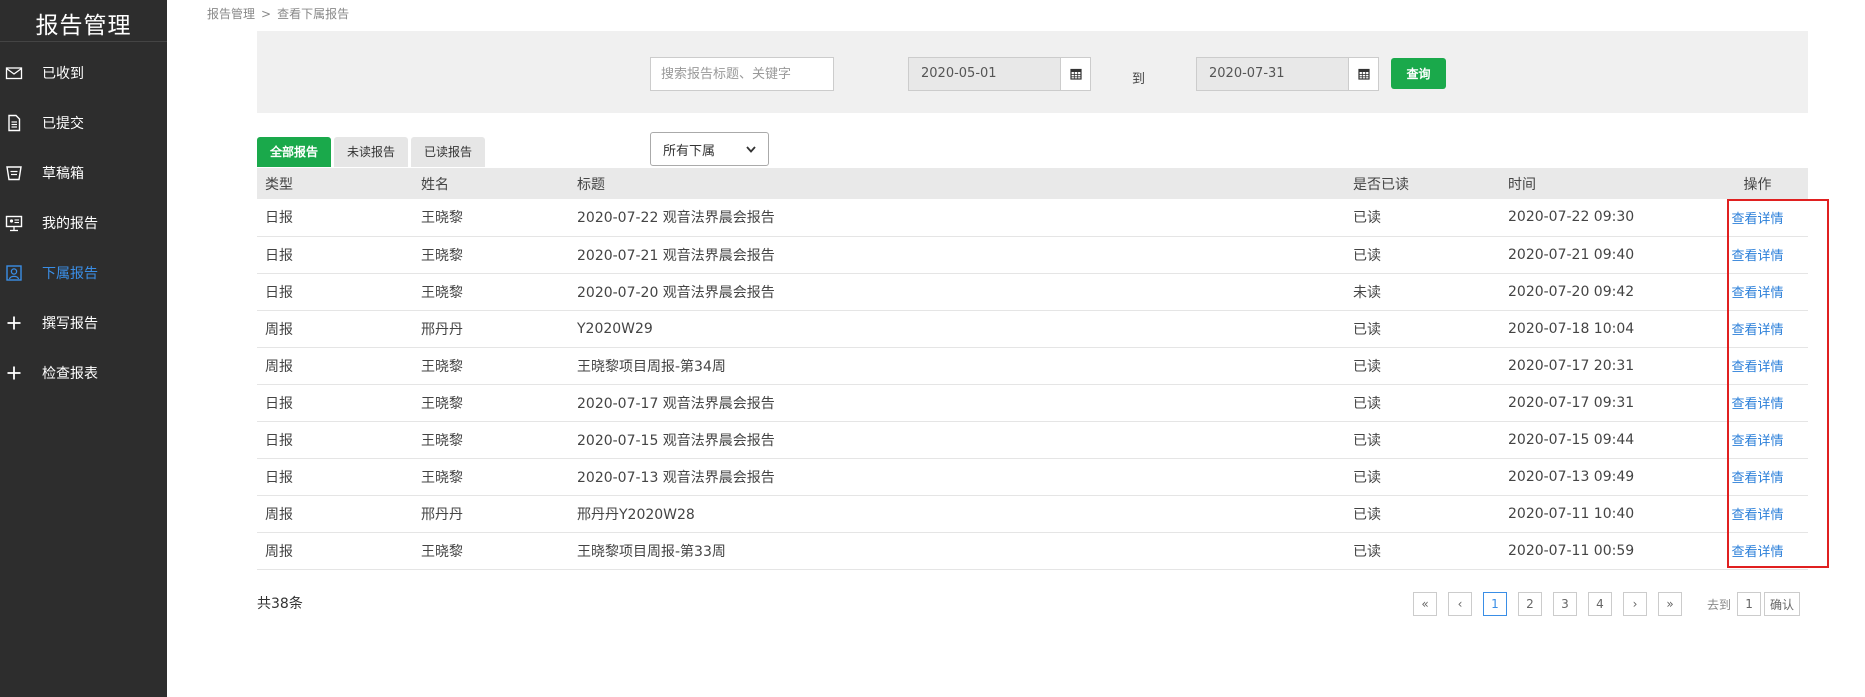  Describe the element at coordinates (83, 21) in the screenshot. I see `app-title: 报告管理` at that location.